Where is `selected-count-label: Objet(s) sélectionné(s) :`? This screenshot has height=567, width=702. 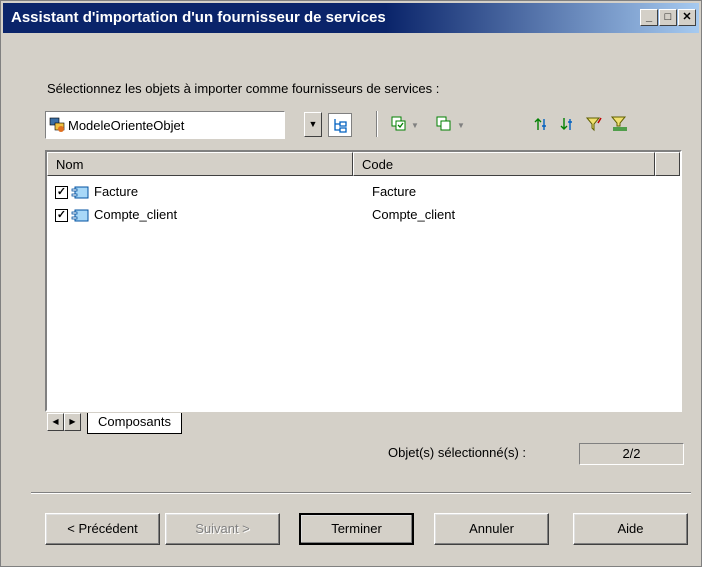 selected-count-label: Objet(s) sélectionné(s) : is located at coordinates (457, 452).